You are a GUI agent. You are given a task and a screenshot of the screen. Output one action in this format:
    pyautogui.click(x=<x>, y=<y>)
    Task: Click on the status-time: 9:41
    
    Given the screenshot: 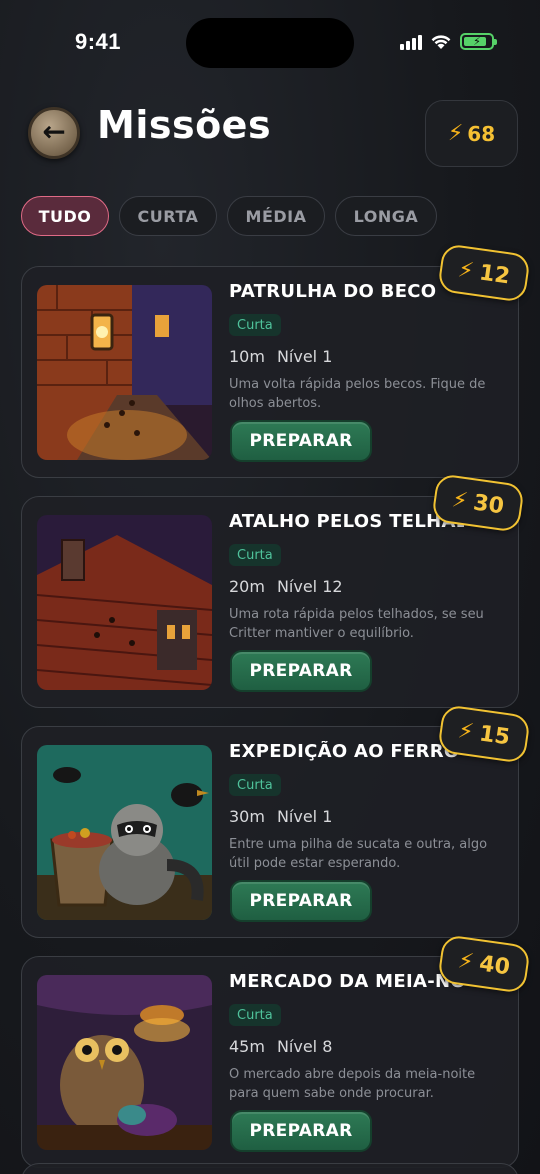 What is the action you would take?
    pyautogui.click(x=98, y=41)
    